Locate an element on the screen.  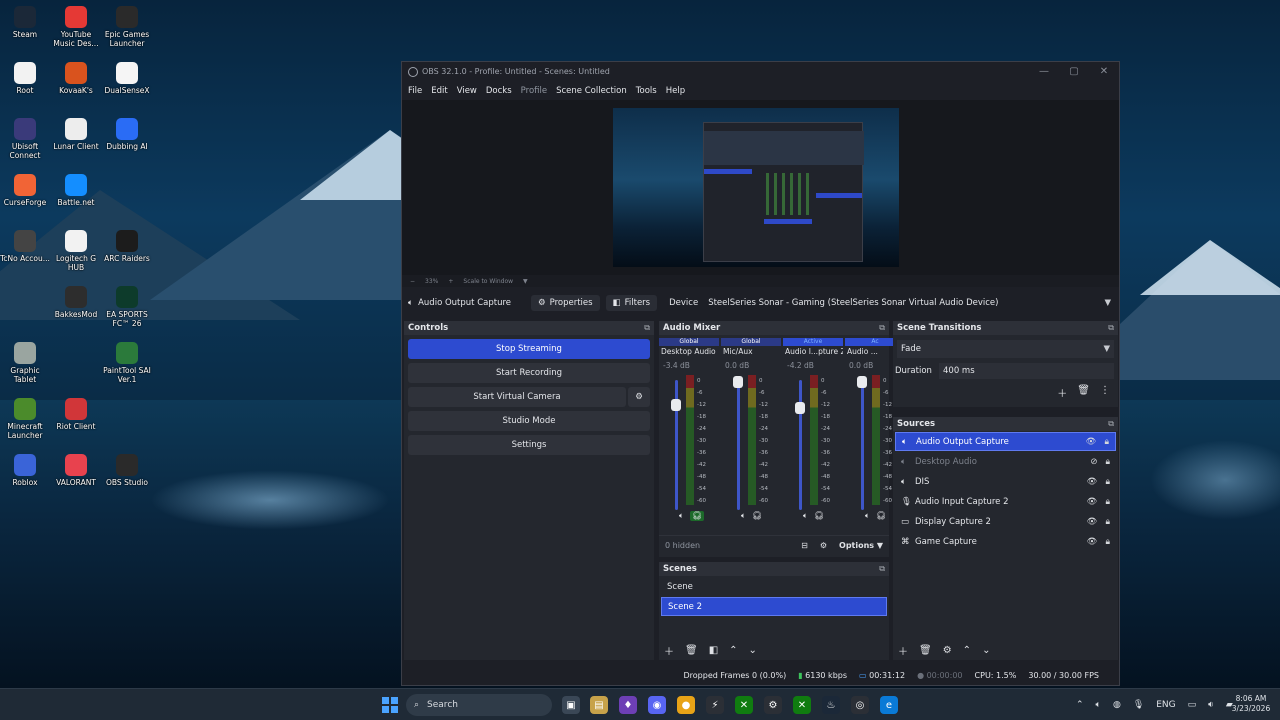
desktop-icon: Ubisoft Connect is located at coordinates (25, 144).